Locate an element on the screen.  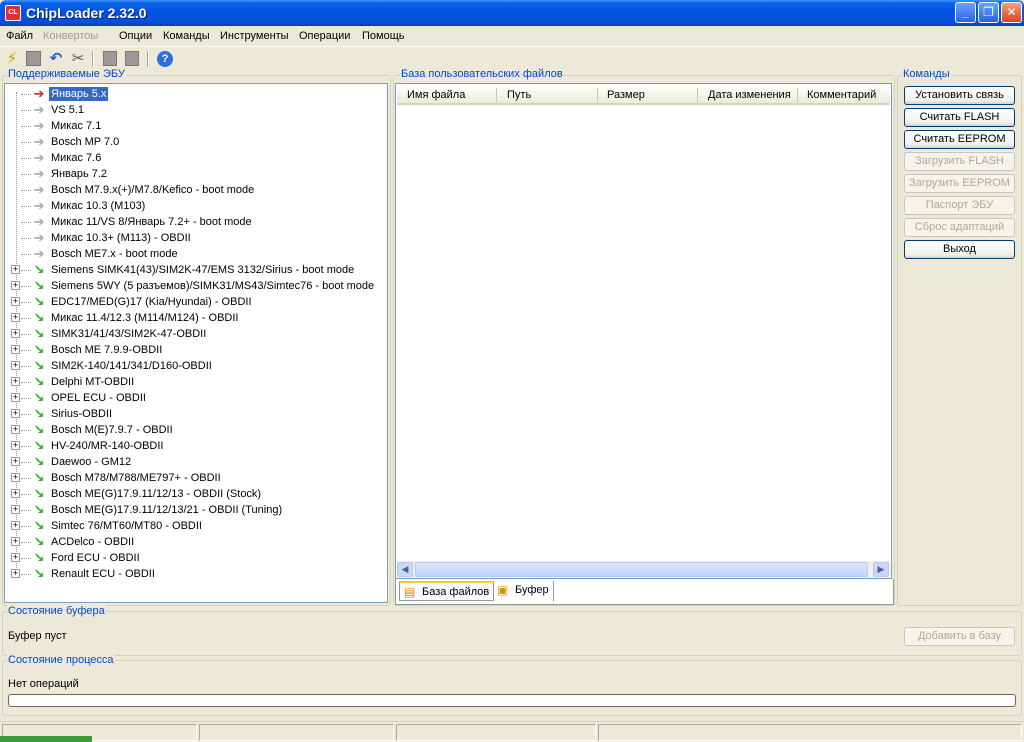
col-comment: Комментарий is located at coordinates (841, 95).